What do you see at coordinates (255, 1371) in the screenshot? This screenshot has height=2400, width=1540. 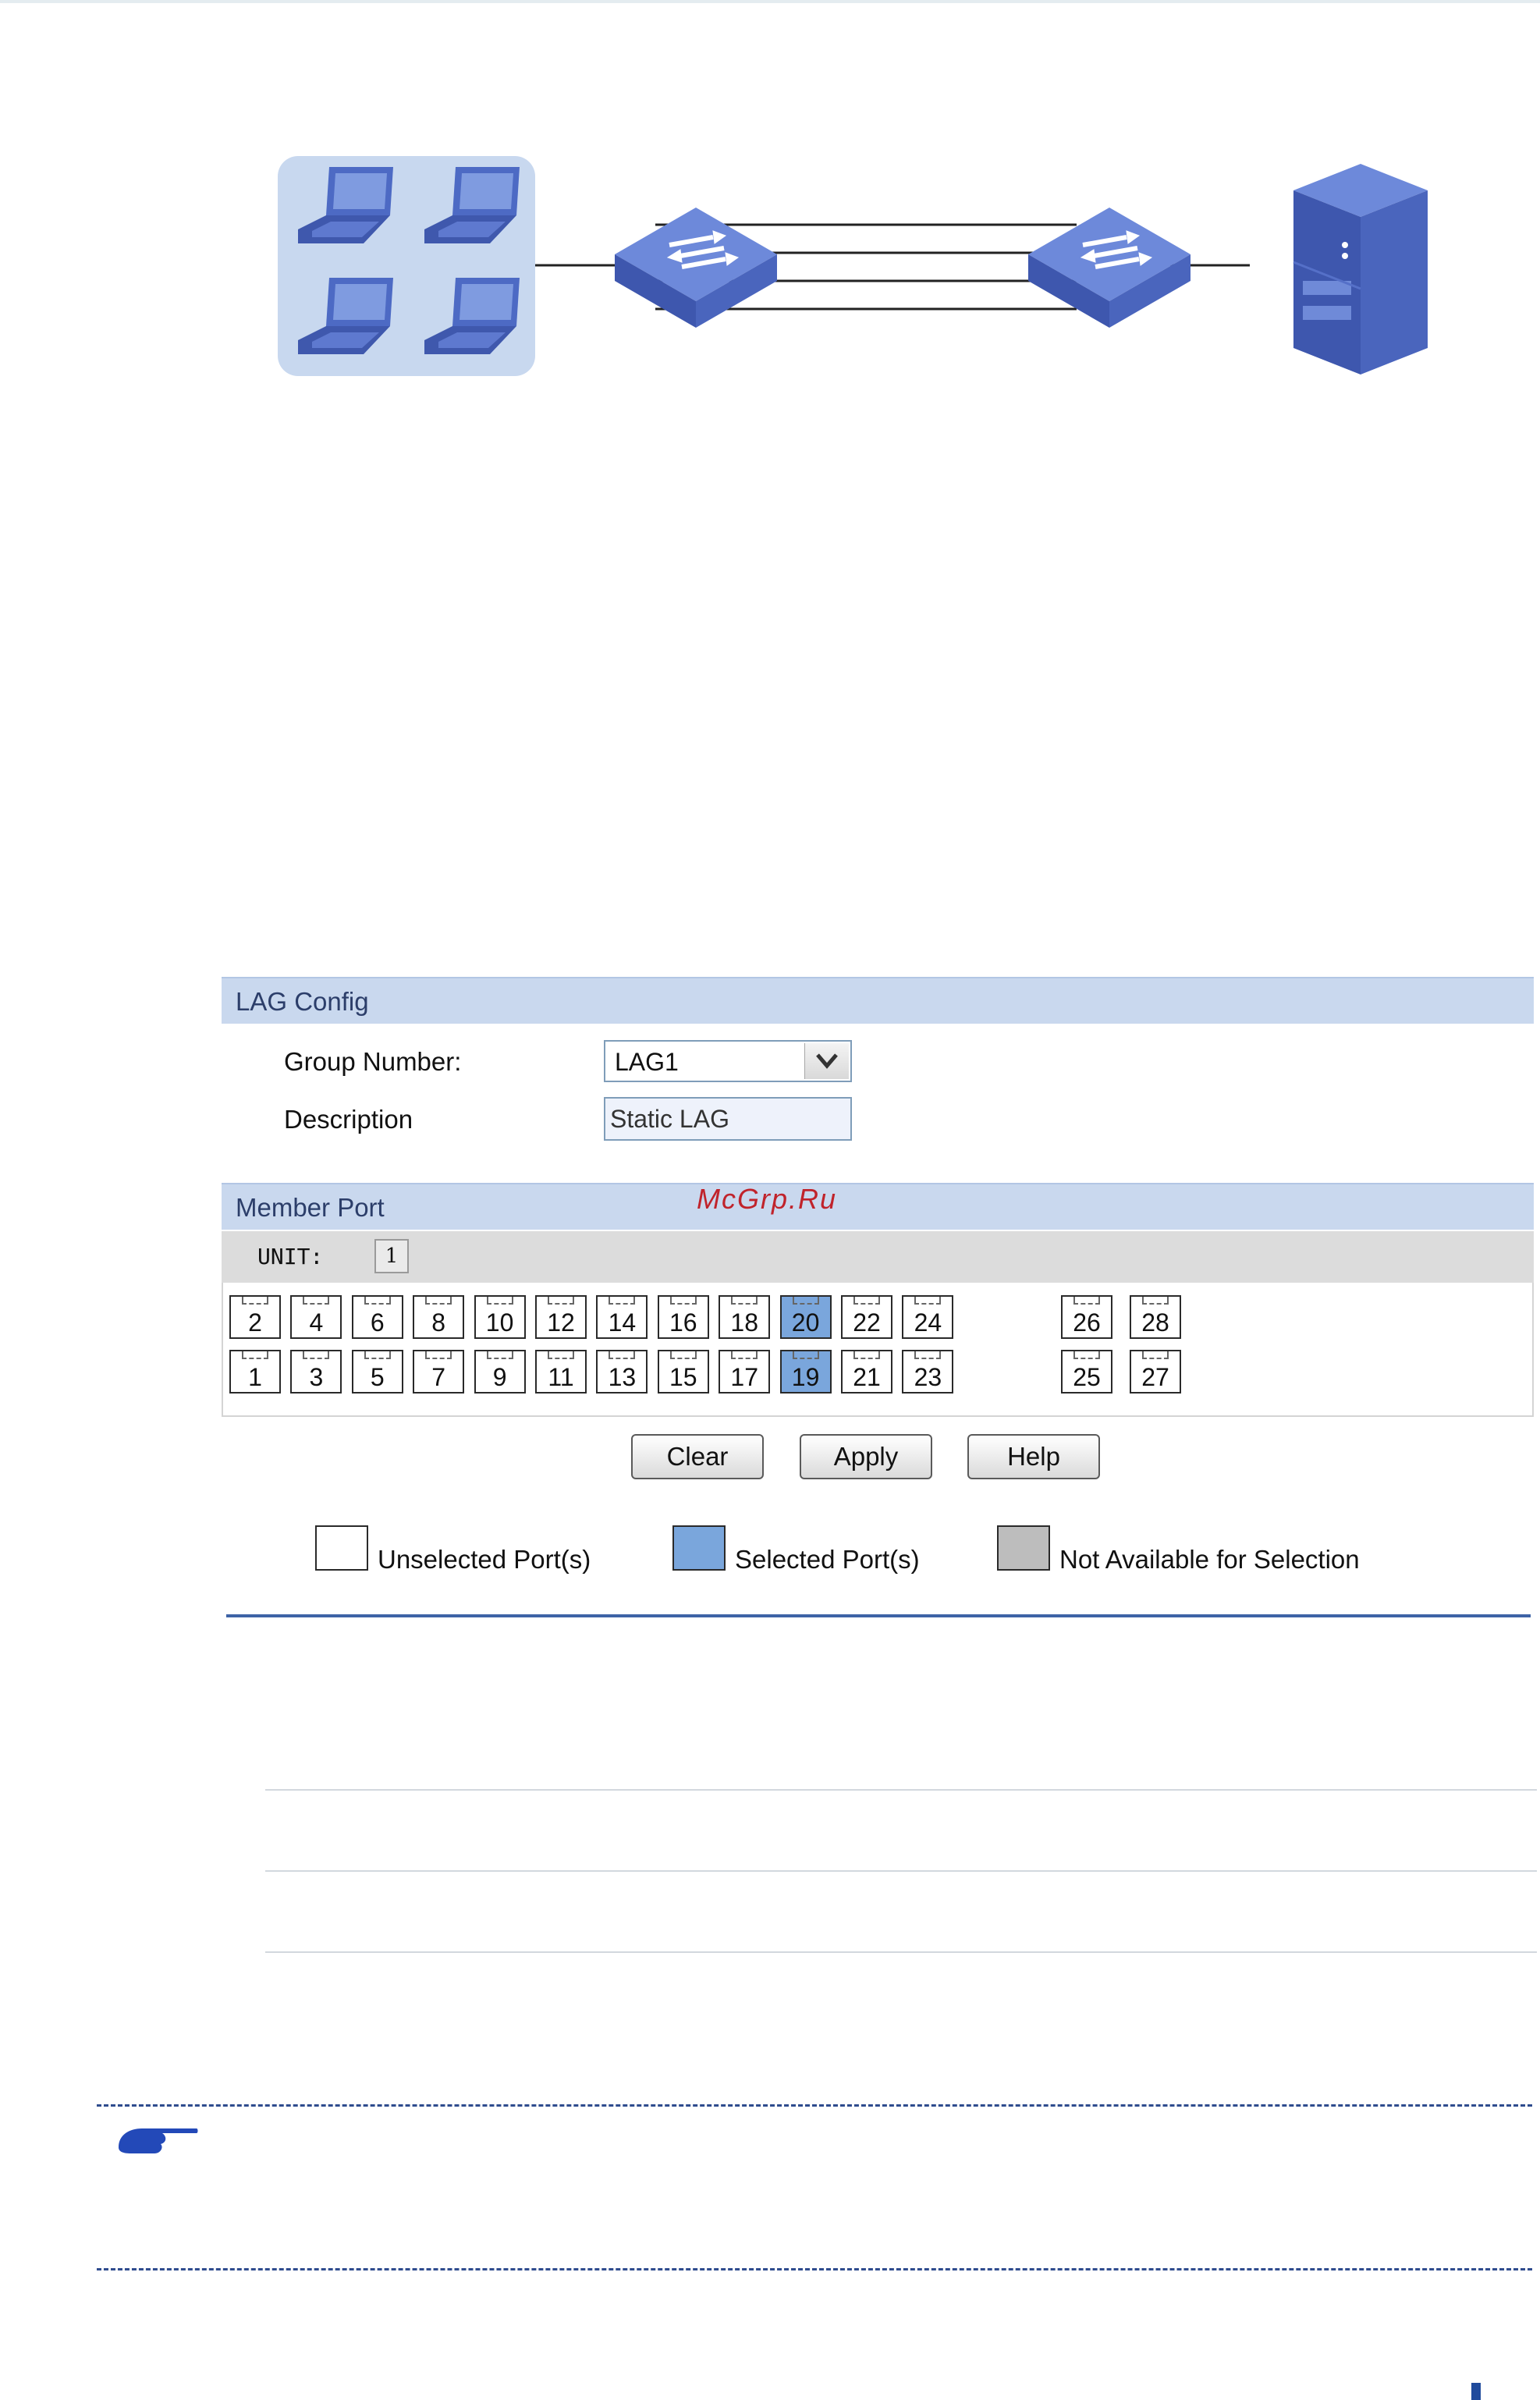 I see `port-1: 1` at bounding box center [255, 1371].